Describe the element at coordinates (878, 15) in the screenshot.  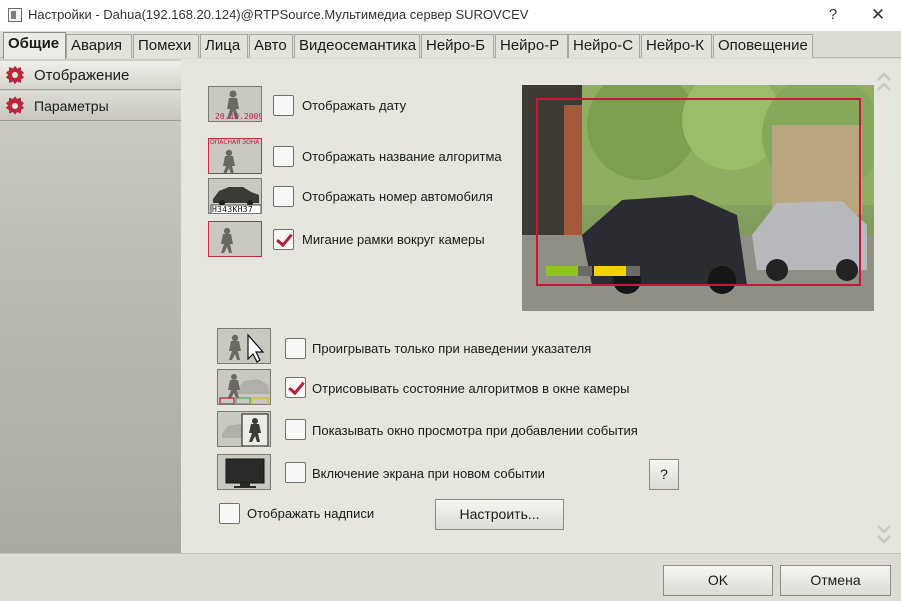
I see `close-button: ✕` at that location.